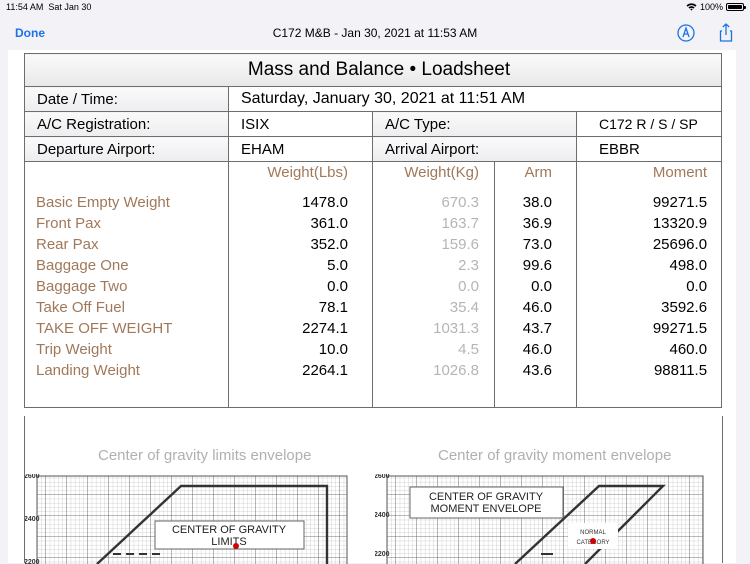 Image resolution: width=750 pixels, height=564 pixels. What do you see at coordinates (688, 349) in the screenshot?
I see `moment-value: 460.0` at bounding box center [688, 349].